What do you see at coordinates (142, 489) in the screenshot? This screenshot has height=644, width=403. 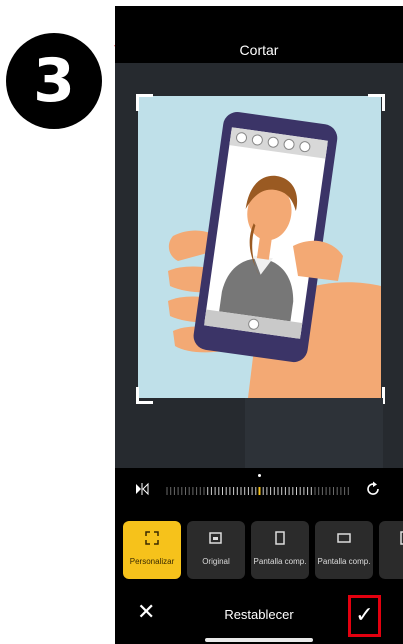 I see `flip-icon` at bounding box center [142, 489].